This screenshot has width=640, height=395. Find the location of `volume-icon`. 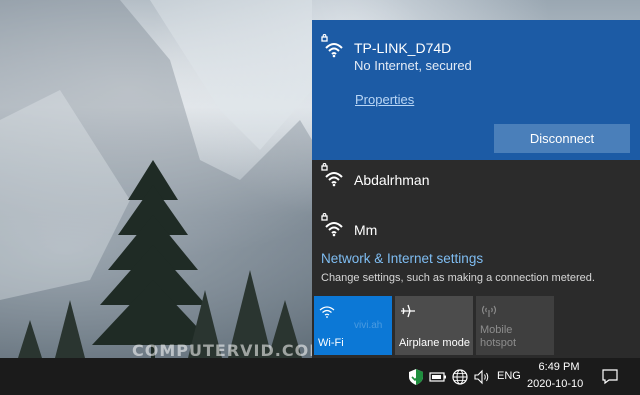

volume-icon is located at coordinates (482, 377).